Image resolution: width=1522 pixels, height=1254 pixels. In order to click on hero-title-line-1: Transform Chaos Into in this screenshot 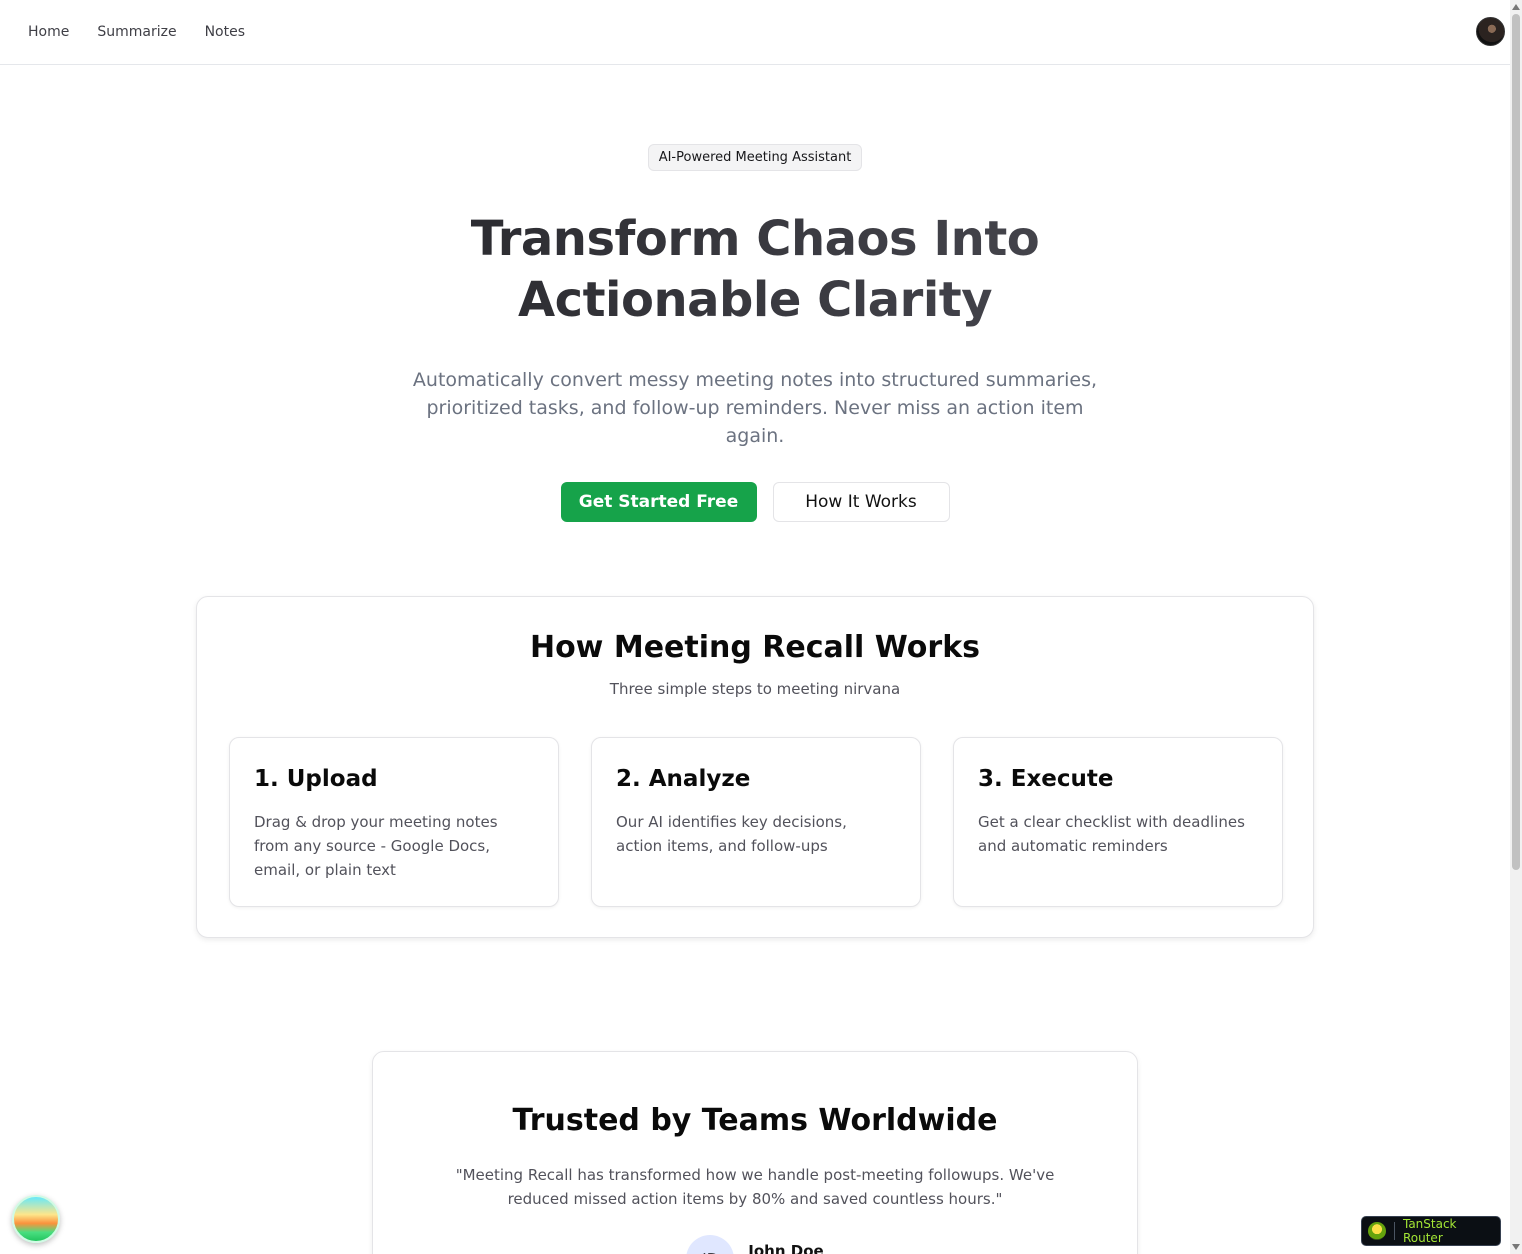, I will do `click(755, 239)`.